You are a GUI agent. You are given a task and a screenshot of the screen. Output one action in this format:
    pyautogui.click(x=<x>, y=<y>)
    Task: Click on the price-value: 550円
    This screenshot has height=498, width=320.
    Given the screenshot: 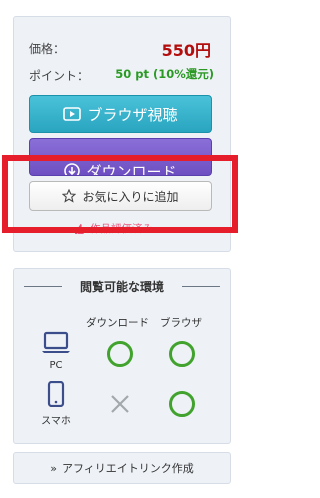 What is the action you would take?
    pyautogui.click(x=186, y=50)
    